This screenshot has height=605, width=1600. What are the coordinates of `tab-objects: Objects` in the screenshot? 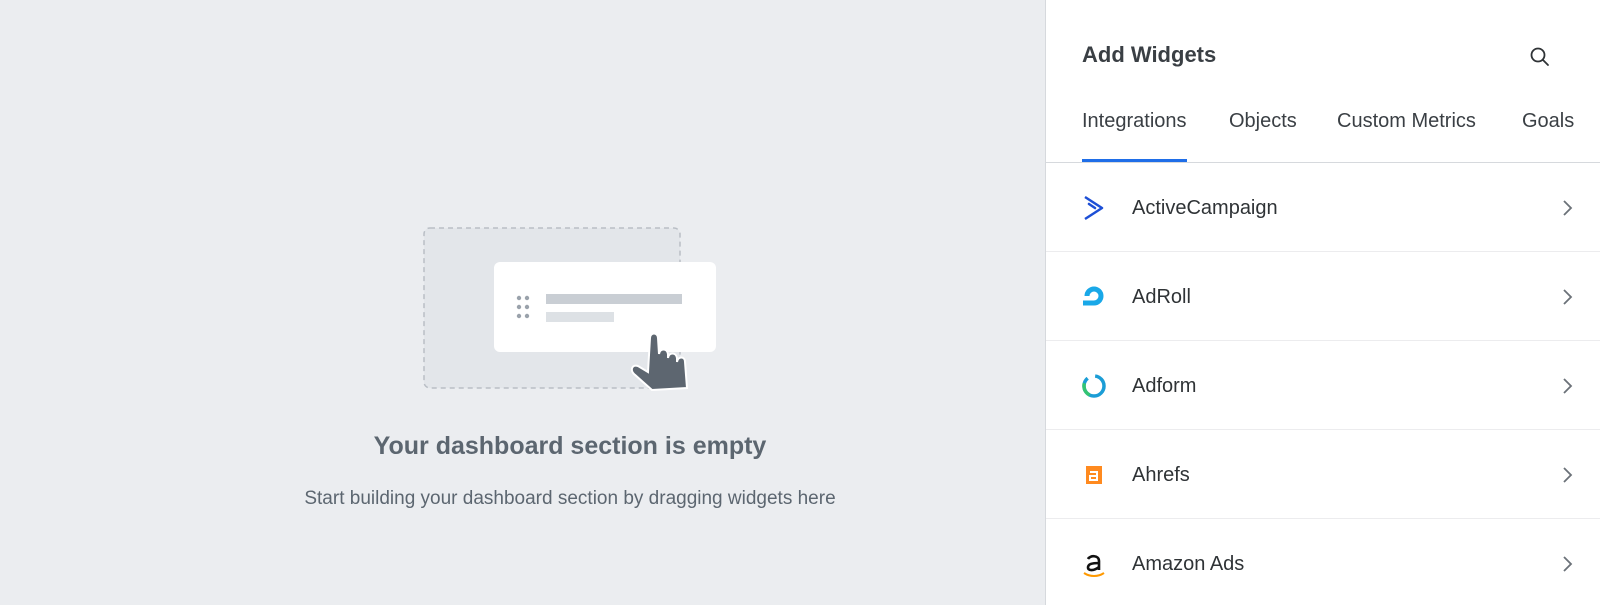 It's located at (1263, 121).